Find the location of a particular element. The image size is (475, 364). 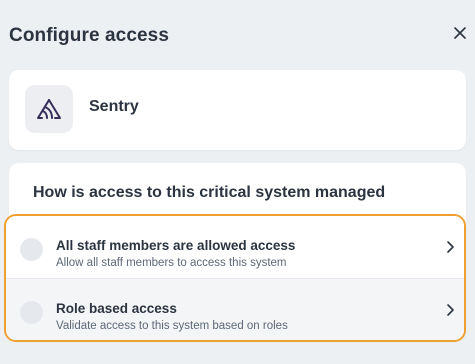

option-title: All staff members are allowed access is located at coordinates (176, 245).